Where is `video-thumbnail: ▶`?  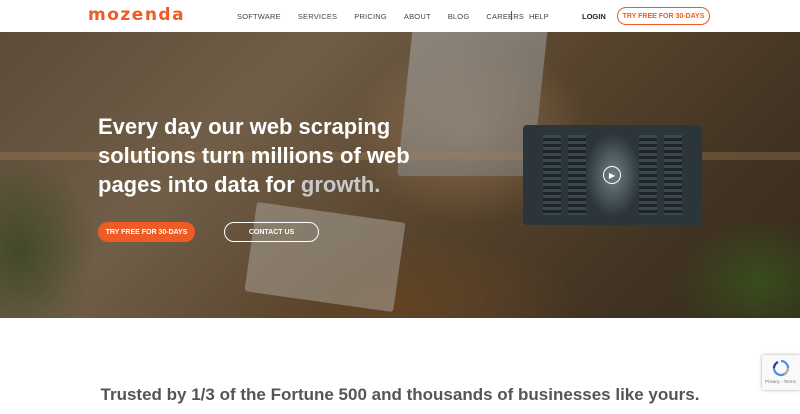 video-thumbnail: ▶ is located at coordinates (612, 175).